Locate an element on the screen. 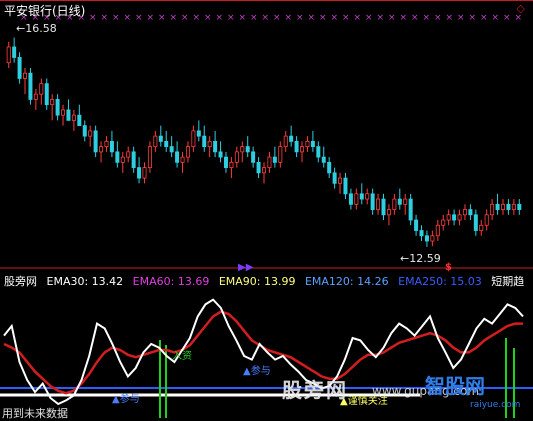  ema250-value: EMA250: 15.03 is located at coordinates (440, 281).